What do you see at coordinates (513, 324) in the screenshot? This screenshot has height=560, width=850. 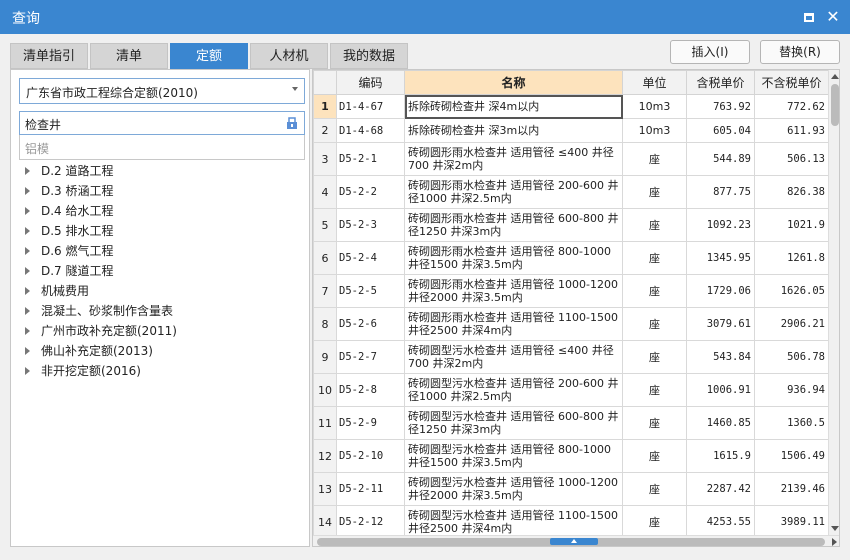 I see `cell-name: 砖砌圆形雨水检查井 适用管径 1100-1500 井径2500 井深4m内` at bounding box center [513, 324].